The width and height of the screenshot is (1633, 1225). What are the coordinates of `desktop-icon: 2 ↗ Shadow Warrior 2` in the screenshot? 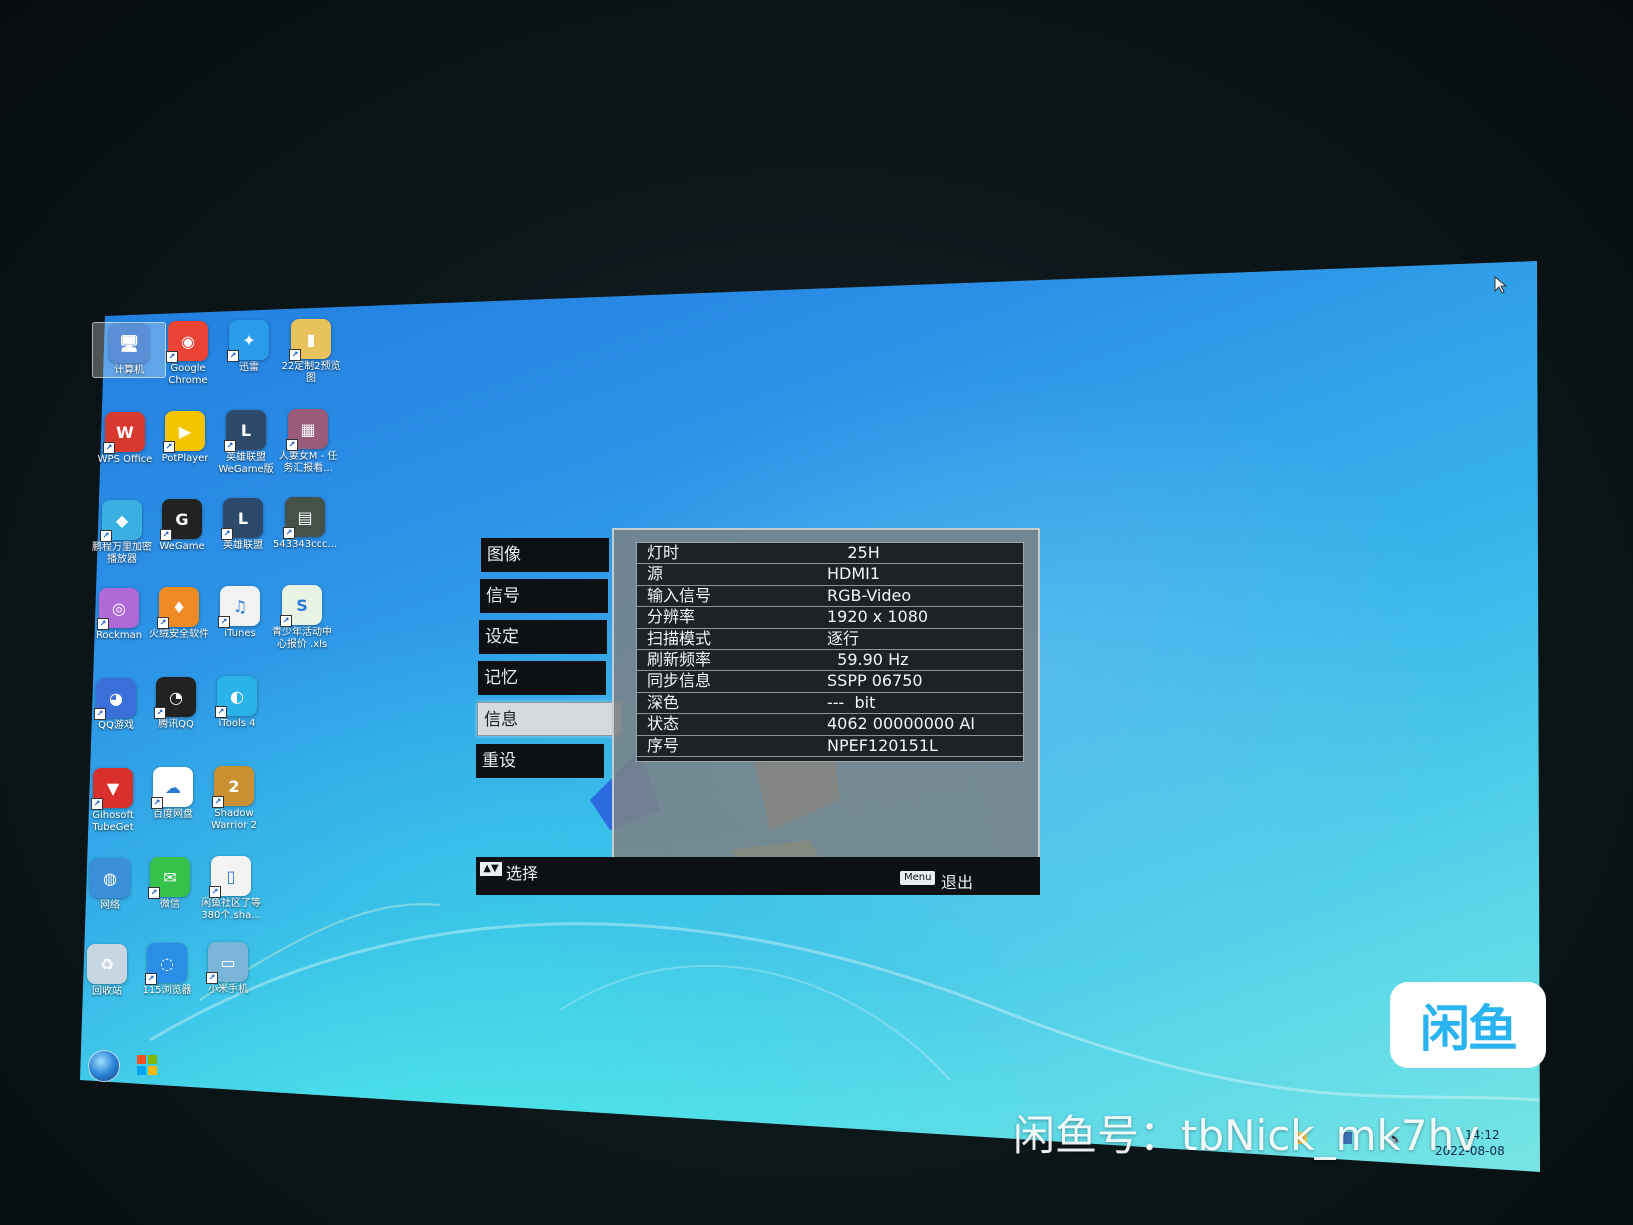 It's located at (234, 799).